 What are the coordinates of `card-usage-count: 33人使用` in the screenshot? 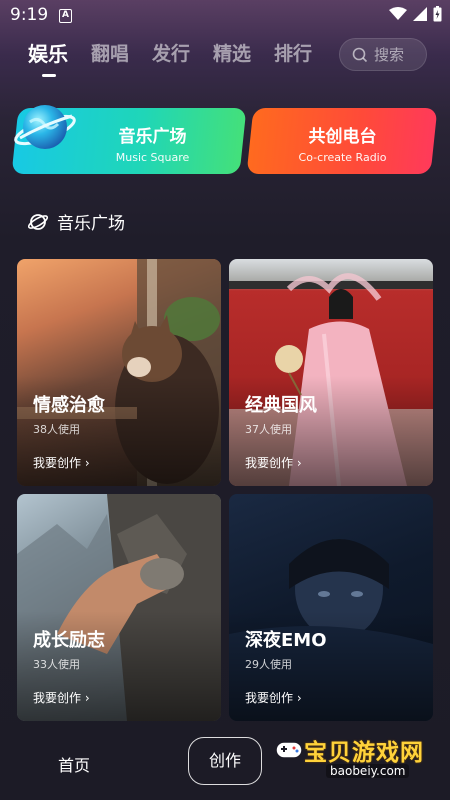 It's located at (56, 664).